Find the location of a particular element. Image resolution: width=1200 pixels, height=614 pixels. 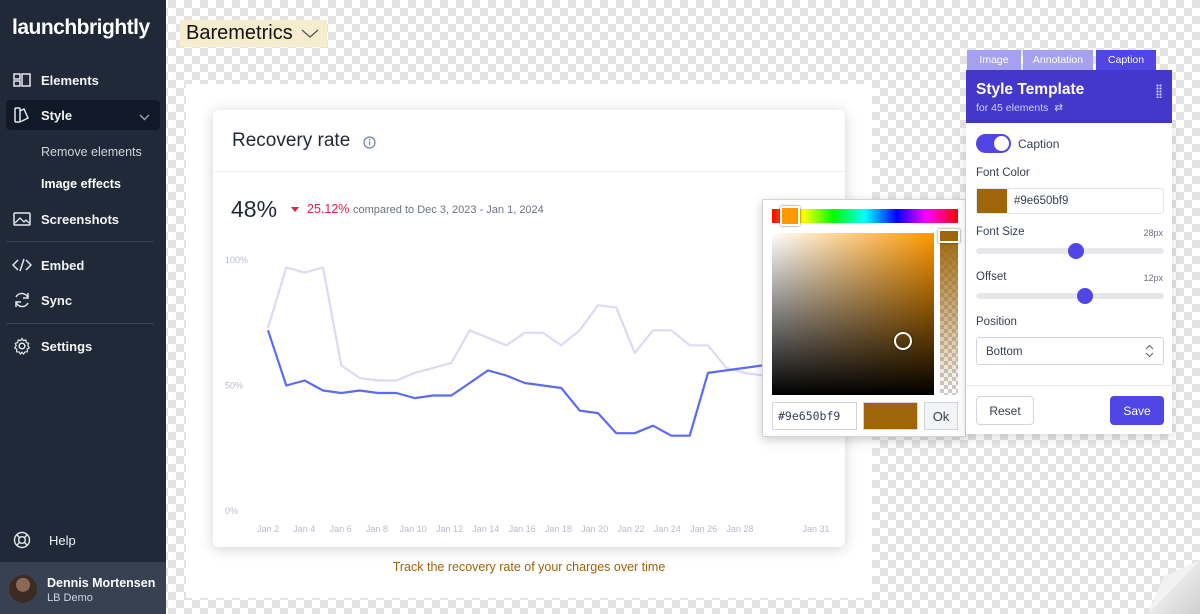

caption-toggle is located at coordinates (993, 143).